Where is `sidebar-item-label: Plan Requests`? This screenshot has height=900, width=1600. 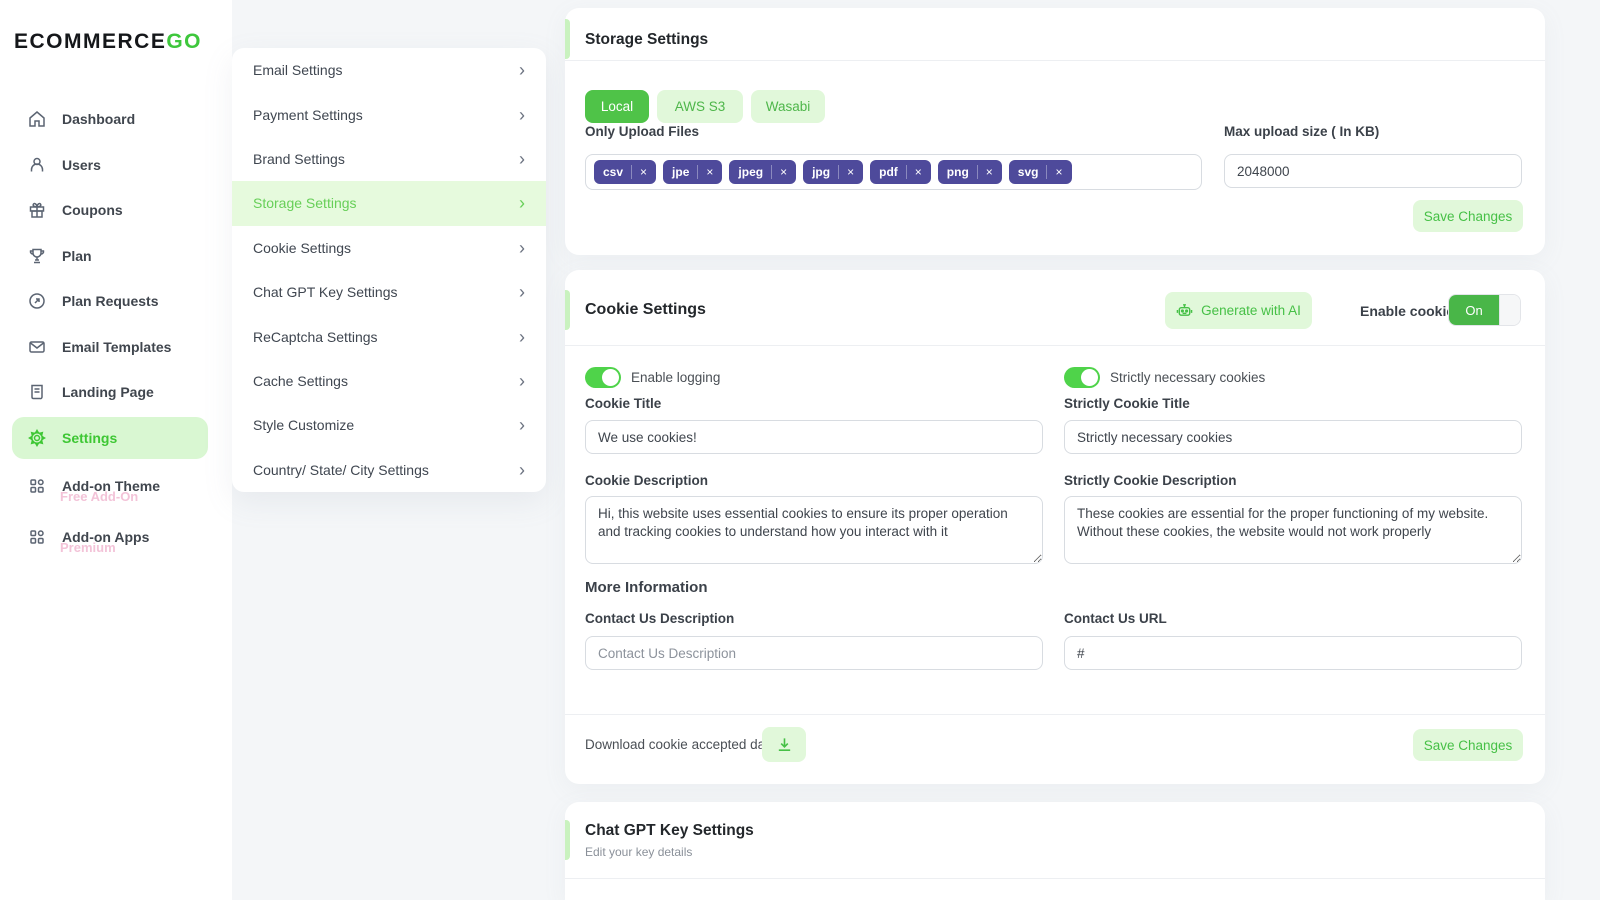 sidebar-item-label: Plan Requests is located at coordinates (110, 301).